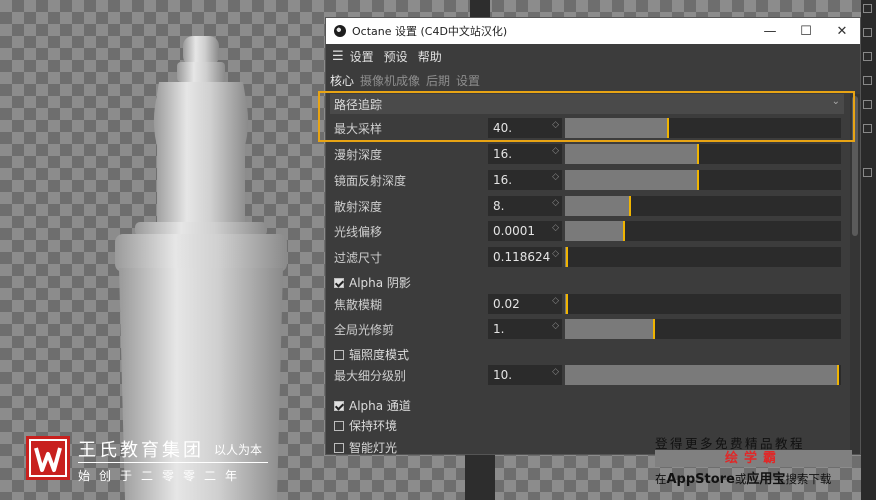 The image size is (876, 500). I want to click on brand-subtitle: 始创于二零零二年, so click(162, 476).